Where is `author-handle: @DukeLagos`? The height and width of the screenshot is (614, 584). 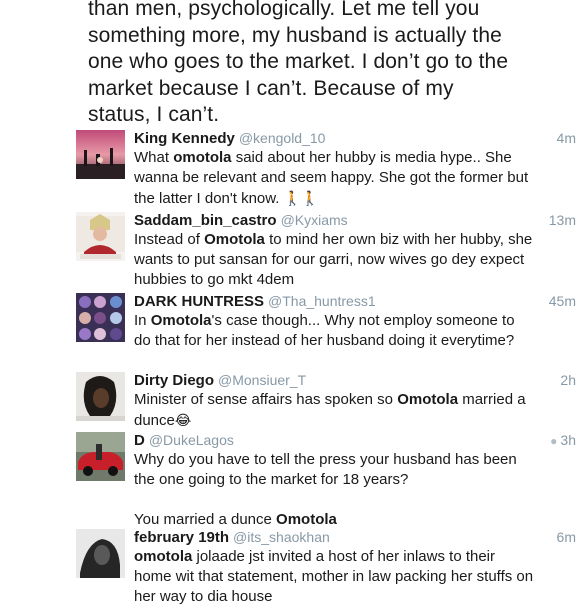 author-handle: @DukeLagos is located at coordinates (191, 440).